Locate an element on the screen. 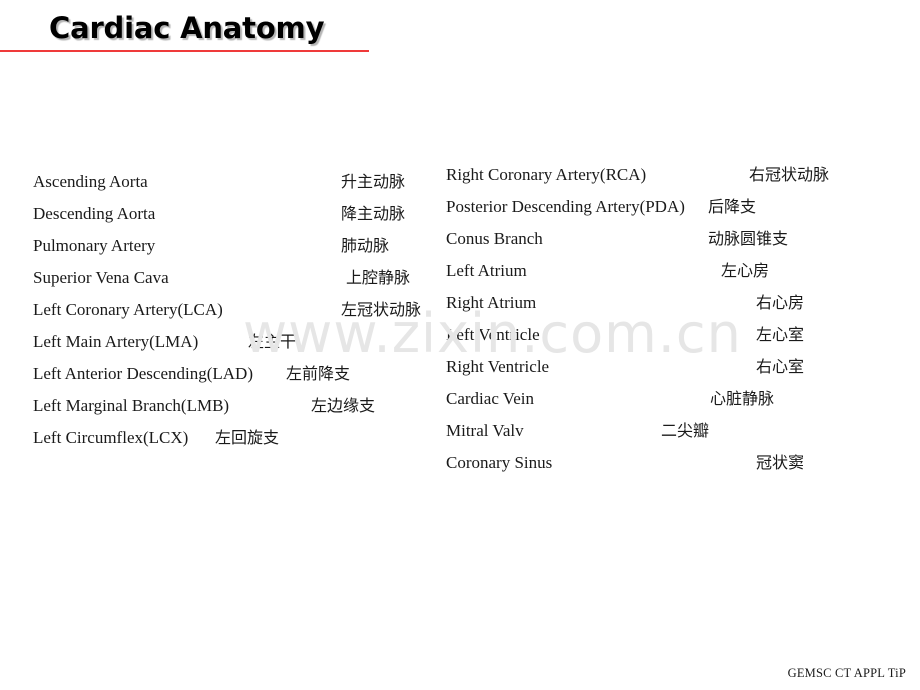 This screenshot has width=920, height=690. term-english: Posterior Descending Artery(PDA) is located at coordinates (565, 206).